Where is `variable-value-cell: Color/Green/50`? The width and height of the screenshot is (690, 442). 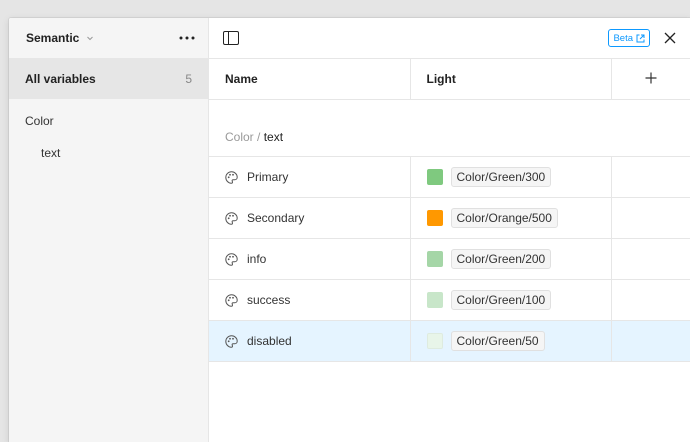
variable-value-cell: Color/Green/50 is located at coordinates (510, 341).